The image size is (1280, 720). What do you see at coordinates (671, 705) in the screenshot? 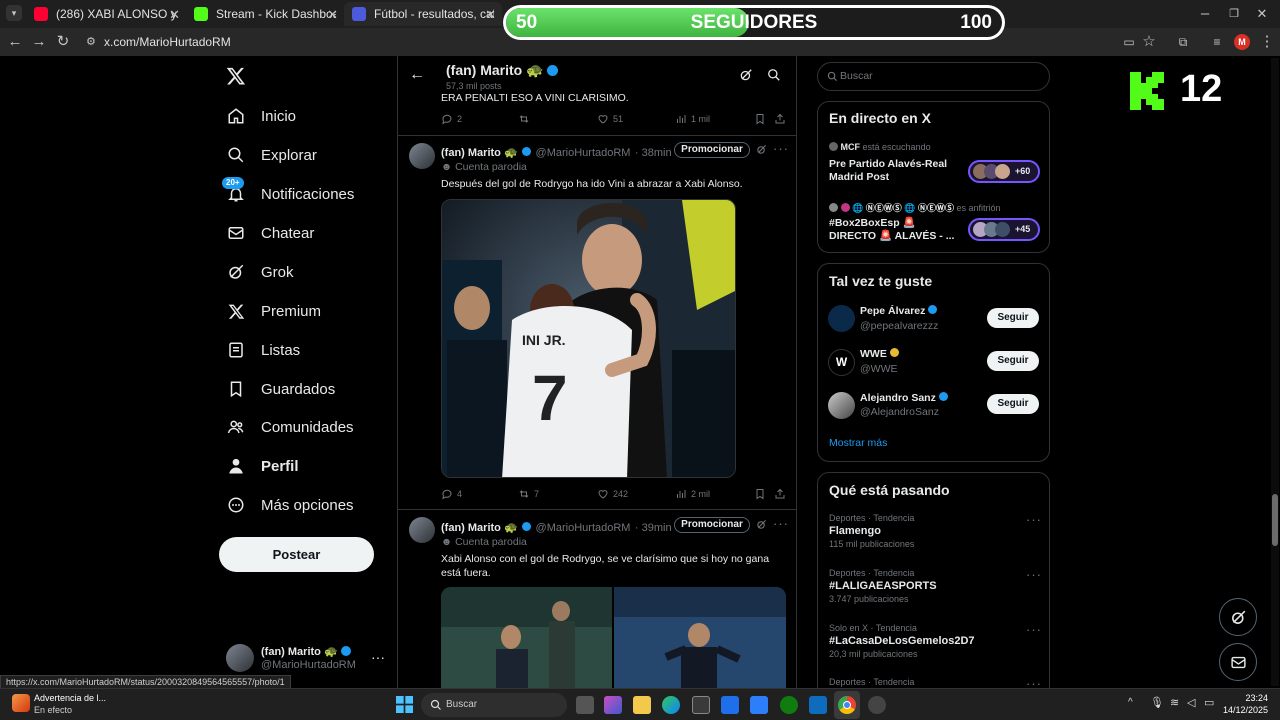
I see `edge-icon` at bounding box center [671, 705].